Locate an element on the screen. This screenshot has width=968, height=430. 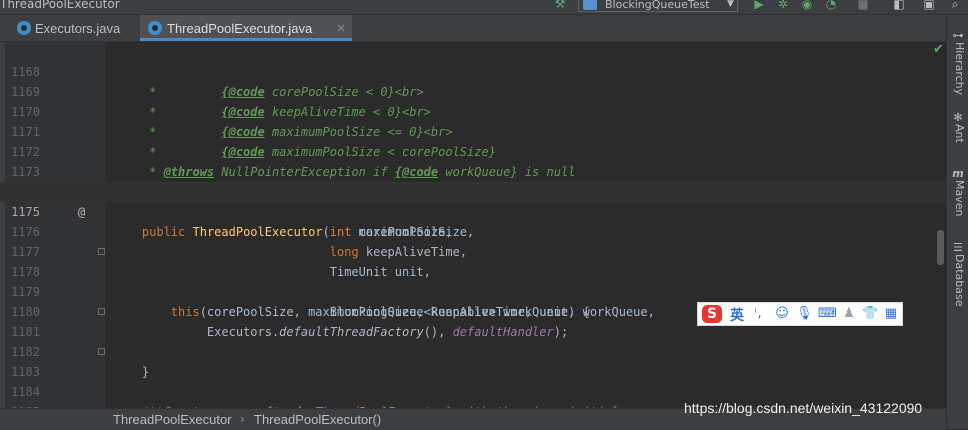
breadcrumb-class: ThreadPoolExecutor is located at coordinates (172, 419).